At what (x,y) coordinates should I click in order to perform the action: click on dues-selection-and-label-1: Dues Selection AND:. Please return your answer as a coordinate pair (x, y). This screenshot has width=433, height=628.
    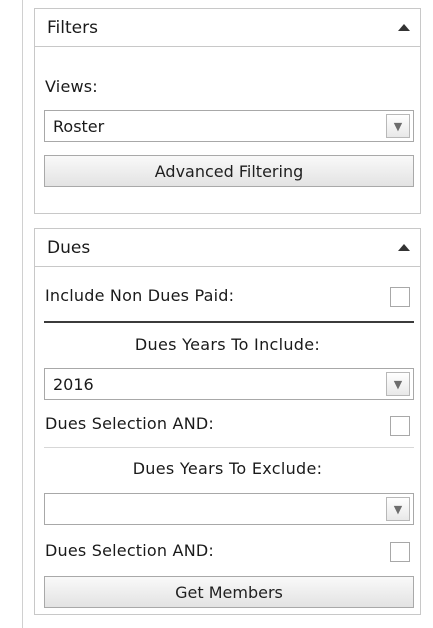
    Looking at the image, I should click on (129, 423).